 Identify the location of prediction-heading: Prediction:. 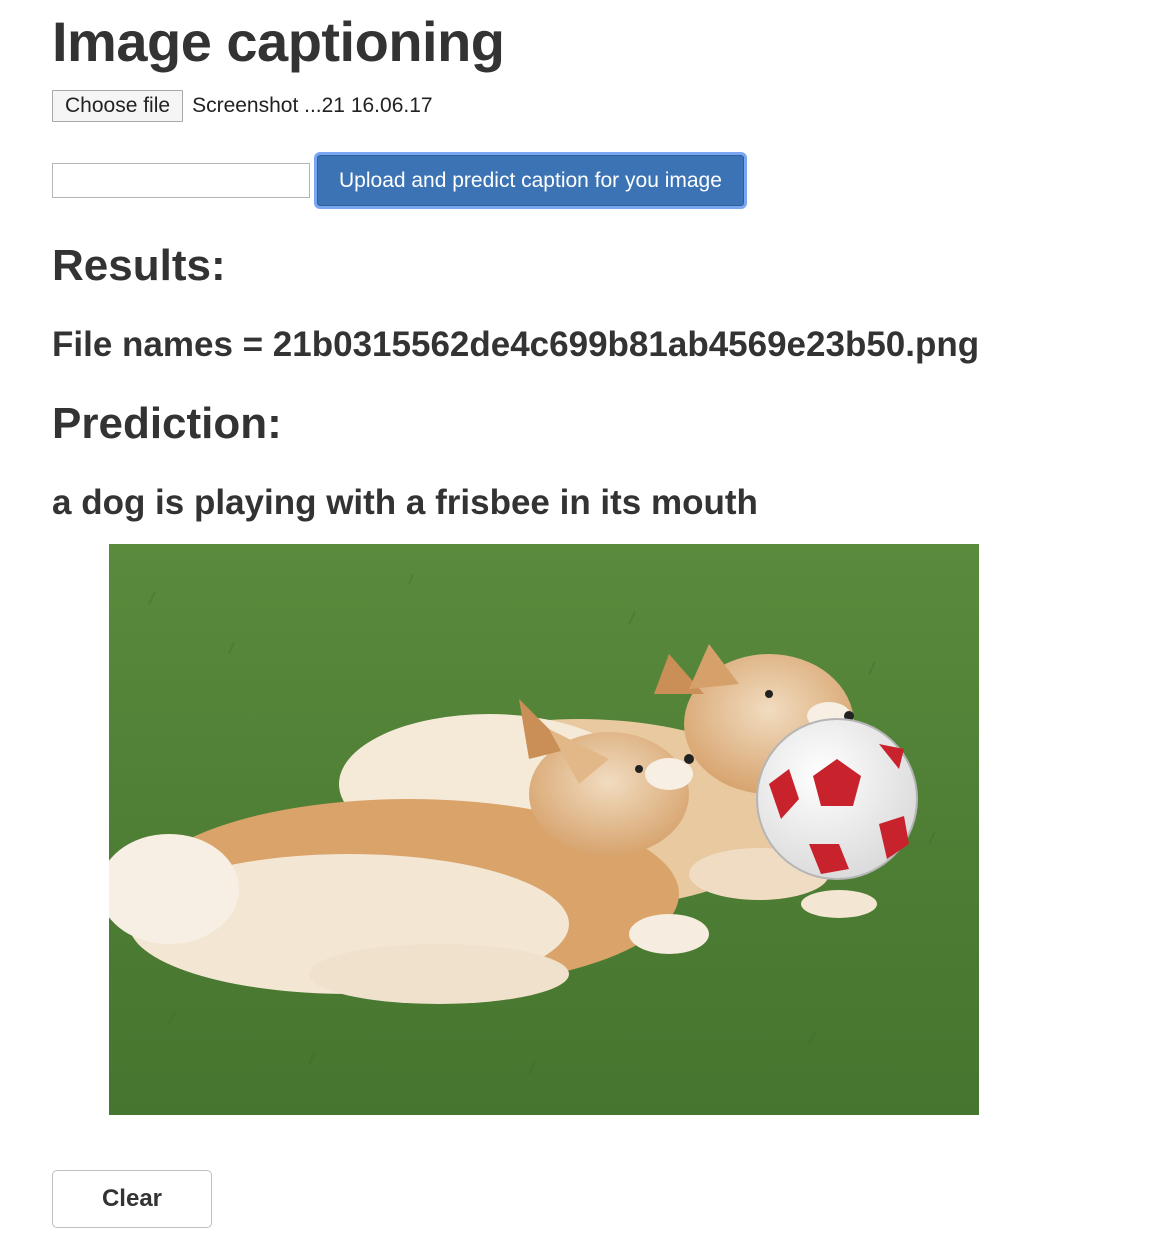
(167, 423).